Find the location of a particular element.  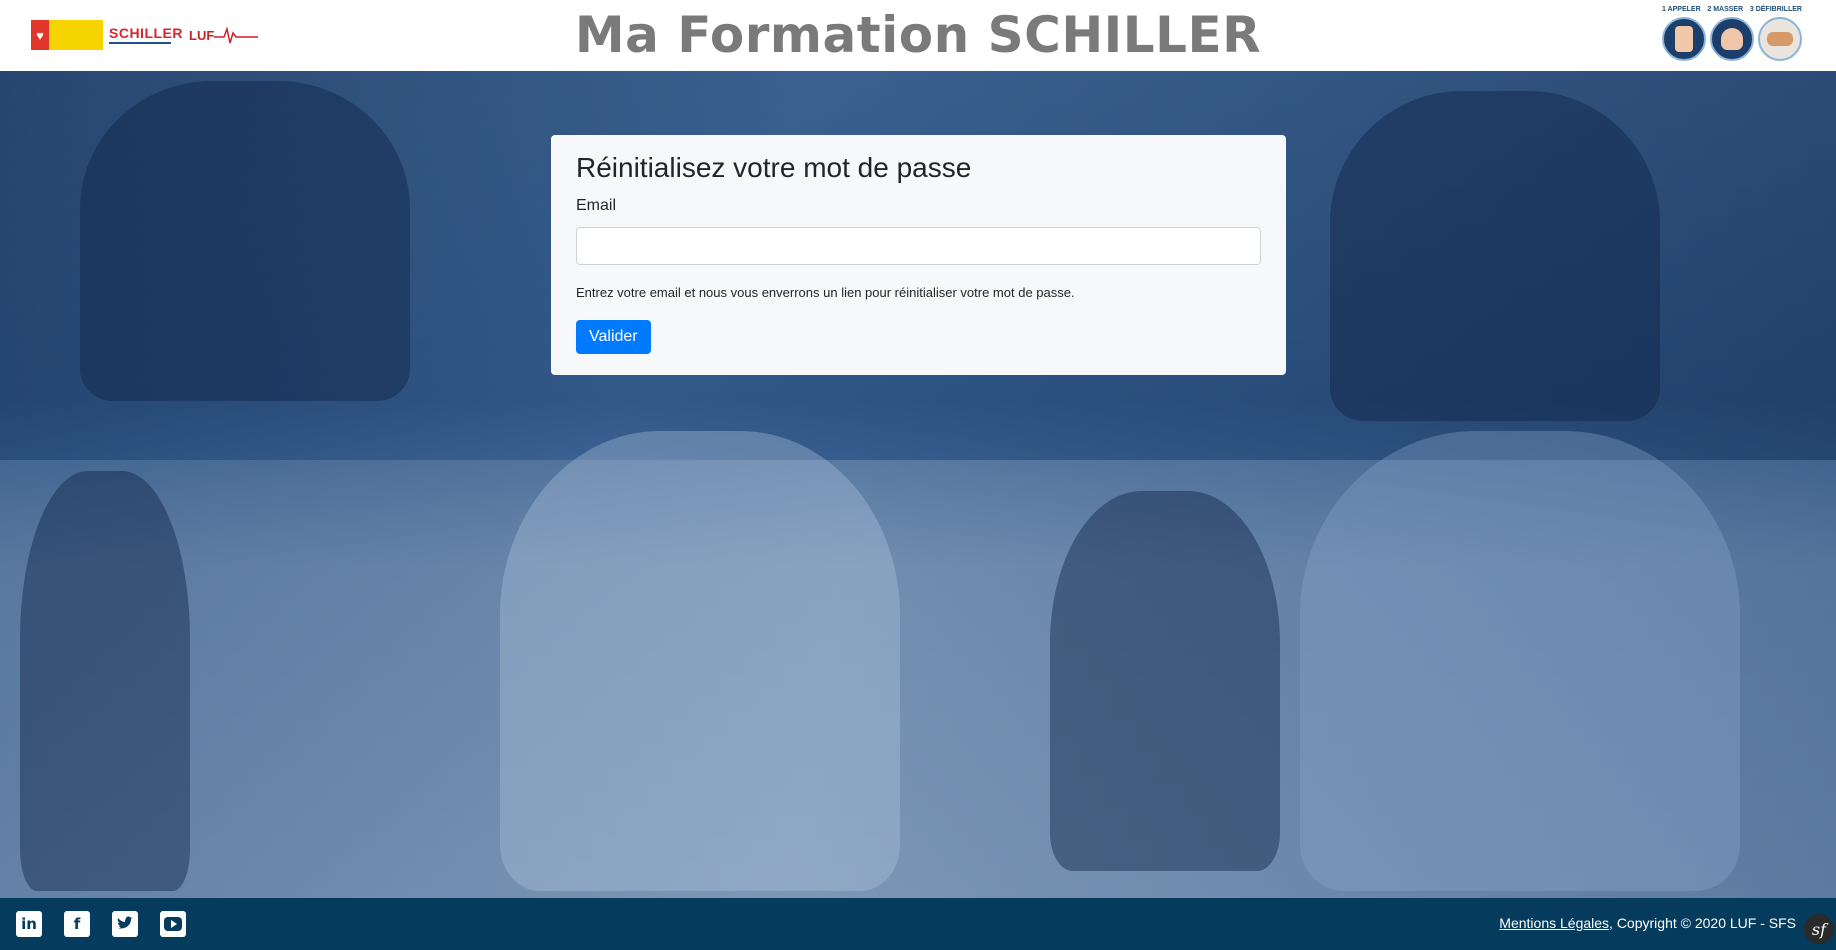

step-label-defibrillate: 3 DÉFIBRILLER is located at coordinates (1775, 9).